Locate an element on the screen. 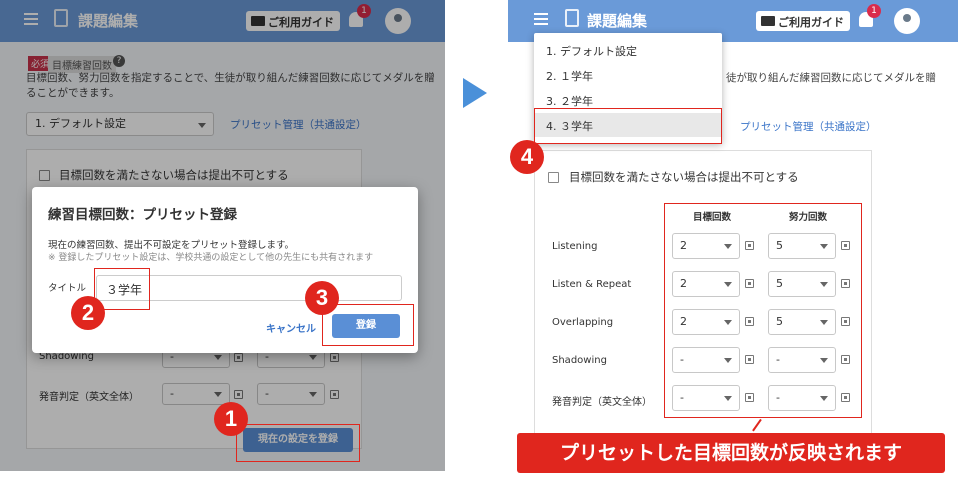 The width and height of the screenshot is (958, 482). highlight-preset-values is located at coordinates (763, 310).